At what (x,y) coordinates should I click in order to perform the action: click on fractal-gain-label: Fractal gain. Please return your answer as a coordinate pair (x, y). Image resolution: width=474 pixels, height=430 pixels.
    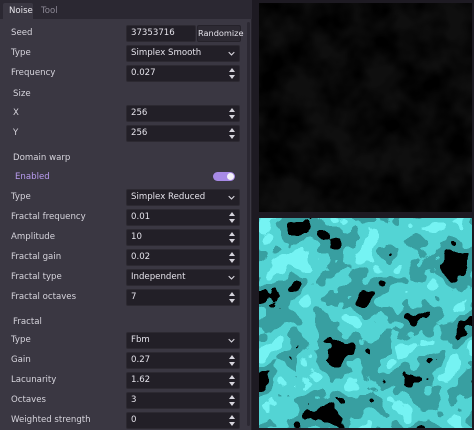
    Looking at the image, I should click on (36, 257).